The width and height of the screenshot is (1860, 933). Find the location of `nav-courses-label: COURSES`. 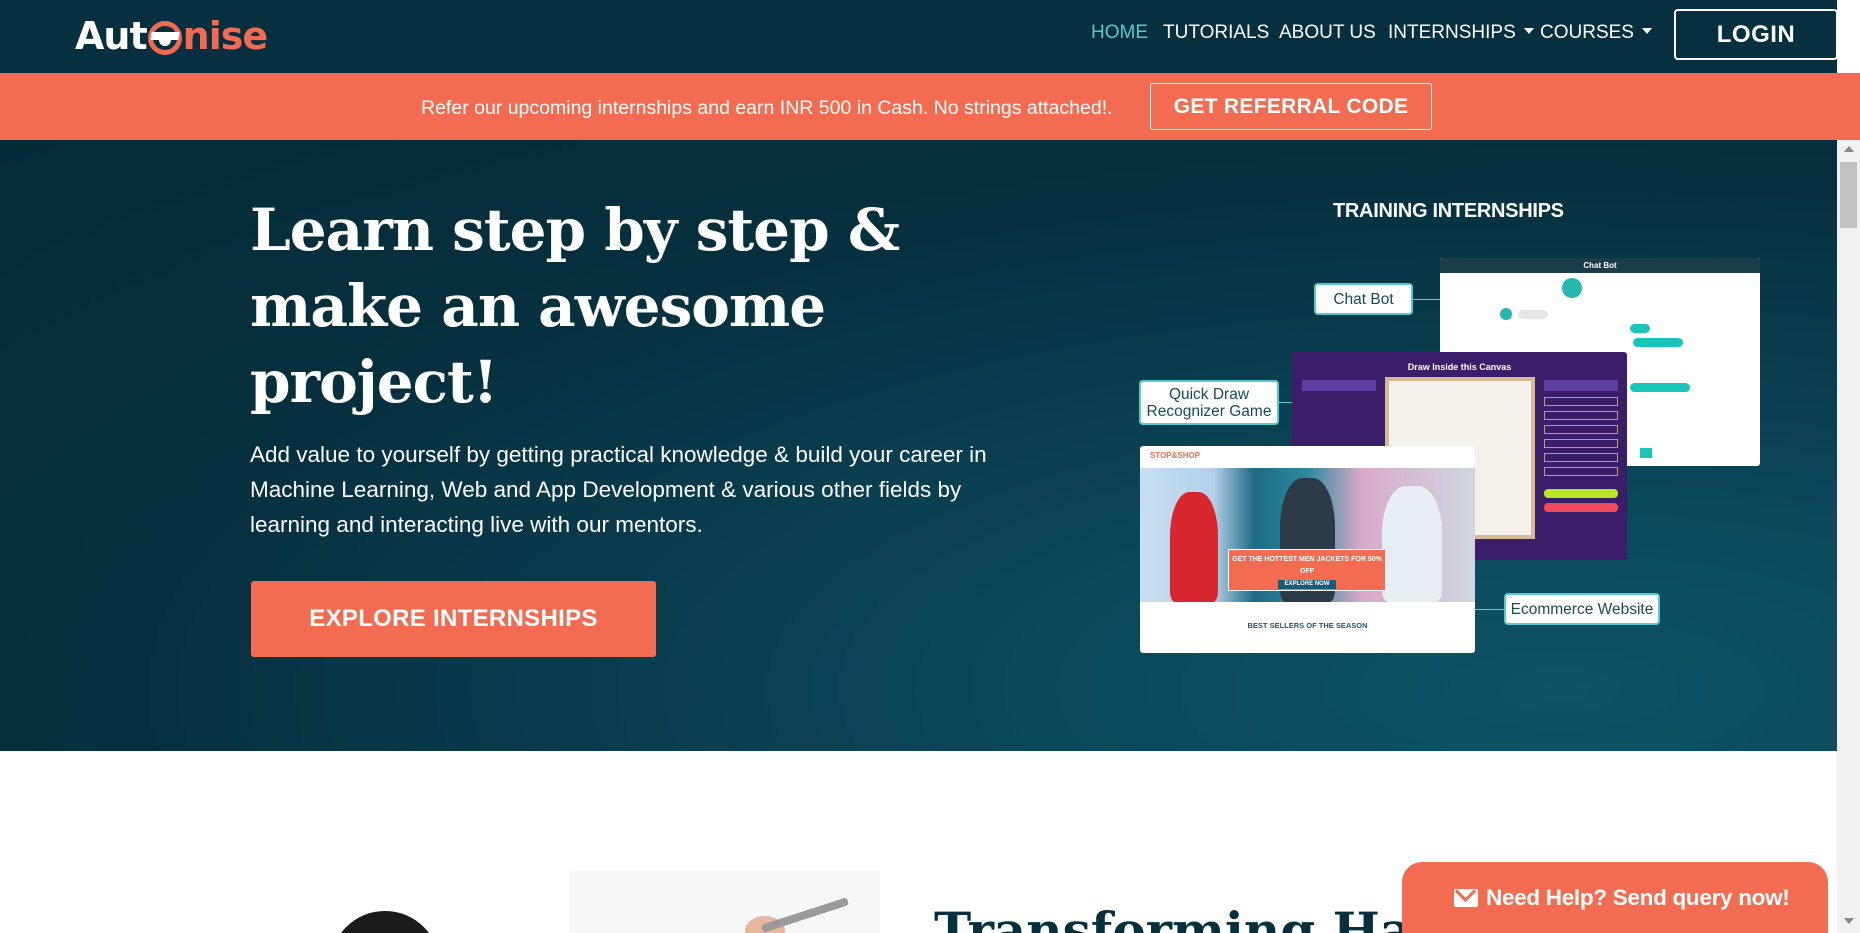

nav-courses-label: COURSES is located at coordinates (1587, 32).